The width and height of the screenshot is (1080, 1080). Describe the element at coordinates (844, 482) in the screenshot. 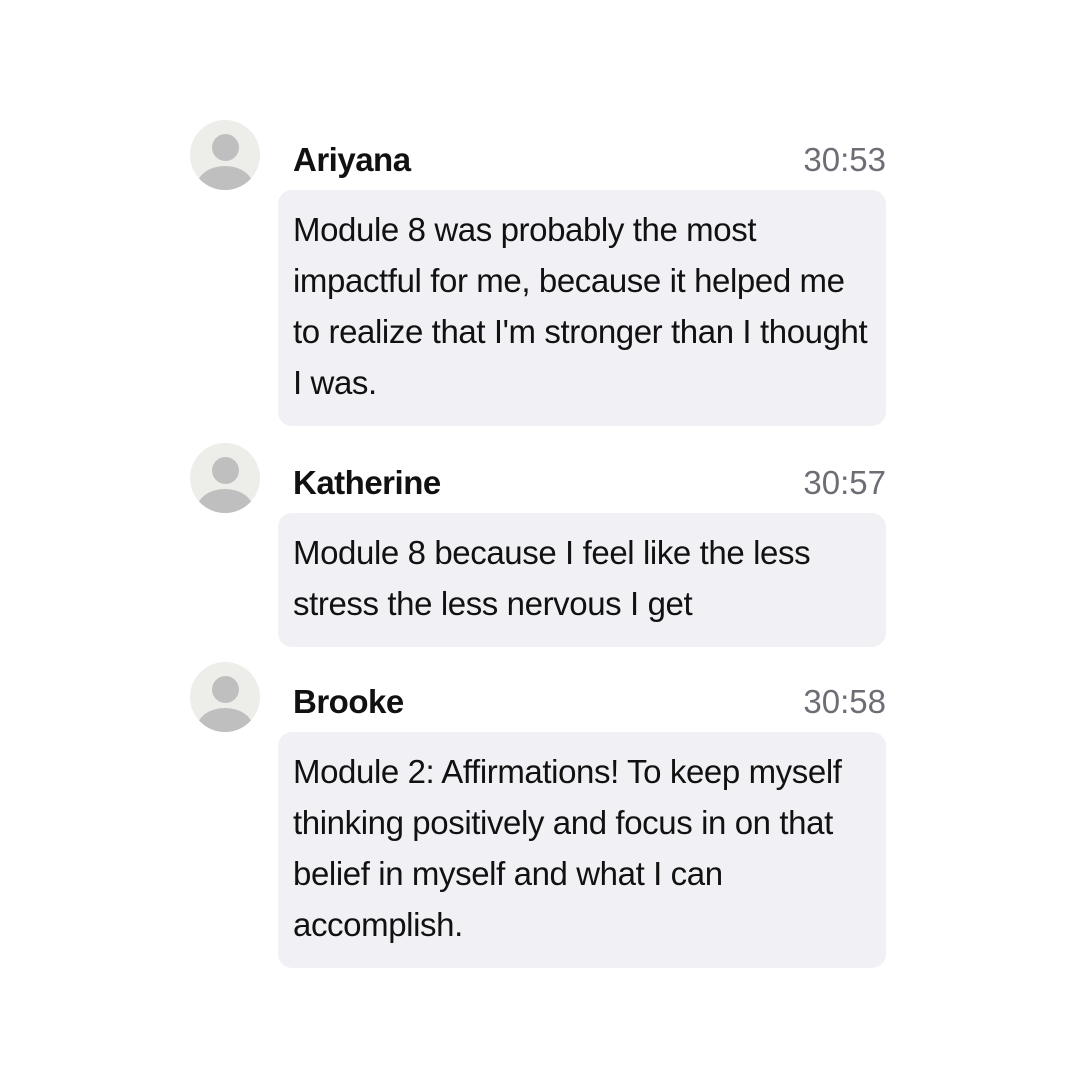

I see `message-timestamp: 30:57` at that location.